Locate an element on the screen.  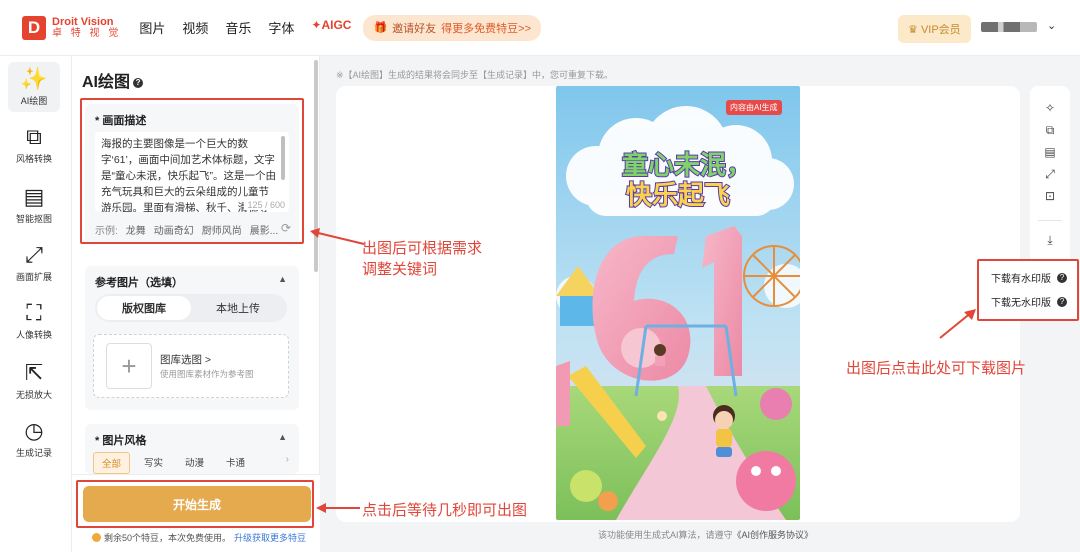
reference-source-tabs: 版权图库 本地上传 is located at coordinates (191, 308).